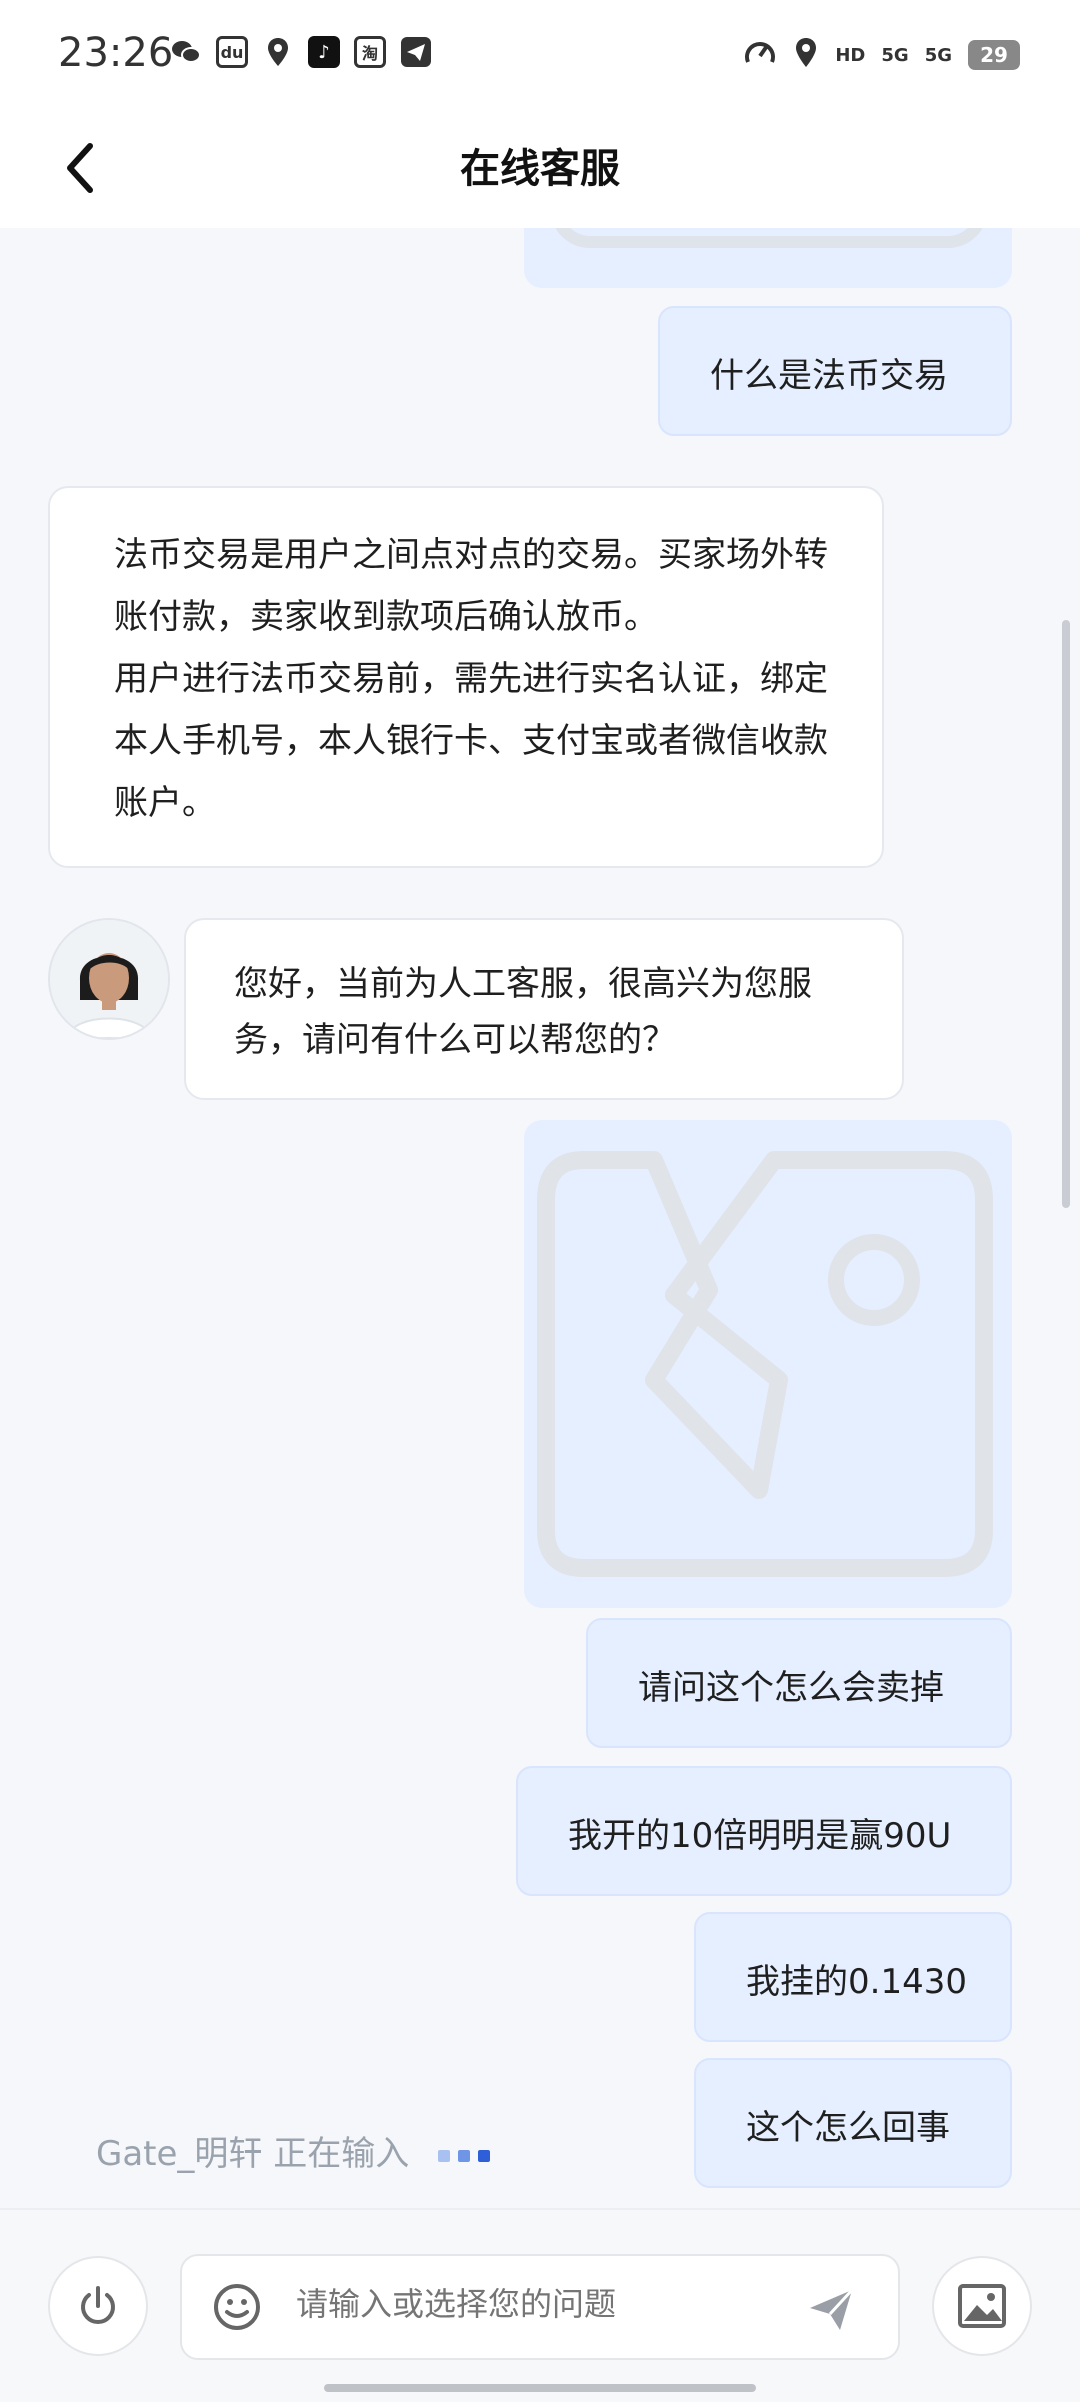 The height and width of the screenshot is (2402, 1080). Describe the element at coordinates (791, 1688) in the screenshot. I see `message-text: 请问这个怎么会卖掉` at that location.